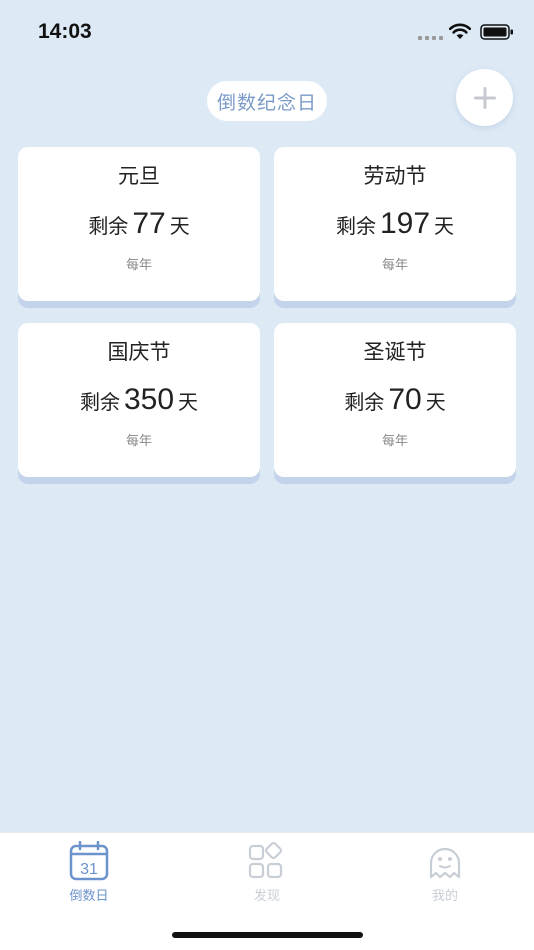  I want to click on card-remaining: 剩余 197 天, so click(395, 224).